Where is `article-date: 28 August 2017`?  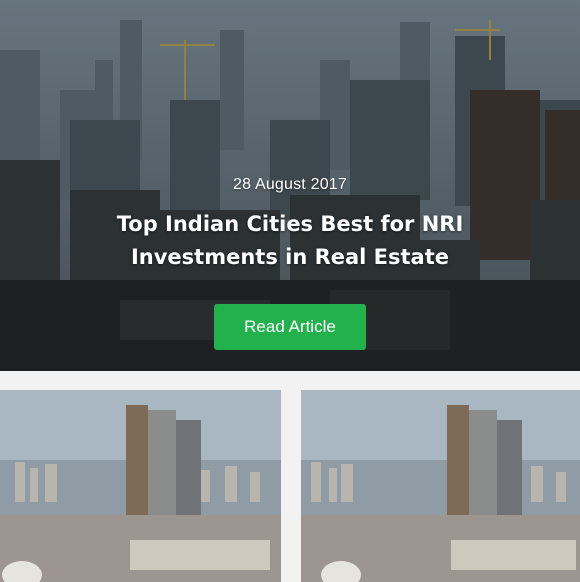 article-date: 28 August 2017 is located at coordinates (289, 184).